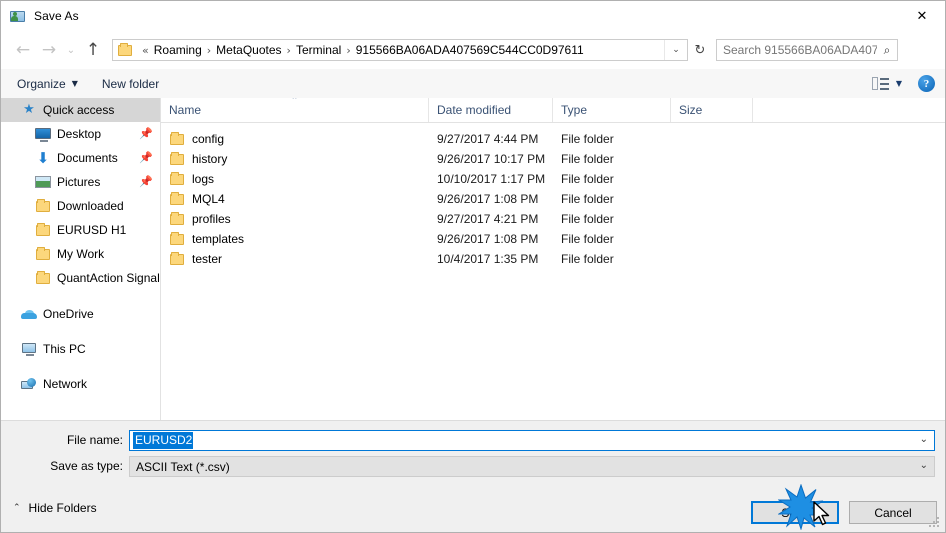  I want to click on table-row: profiles 9/27/2017 4:21 PM File folder, so click(553, 219).